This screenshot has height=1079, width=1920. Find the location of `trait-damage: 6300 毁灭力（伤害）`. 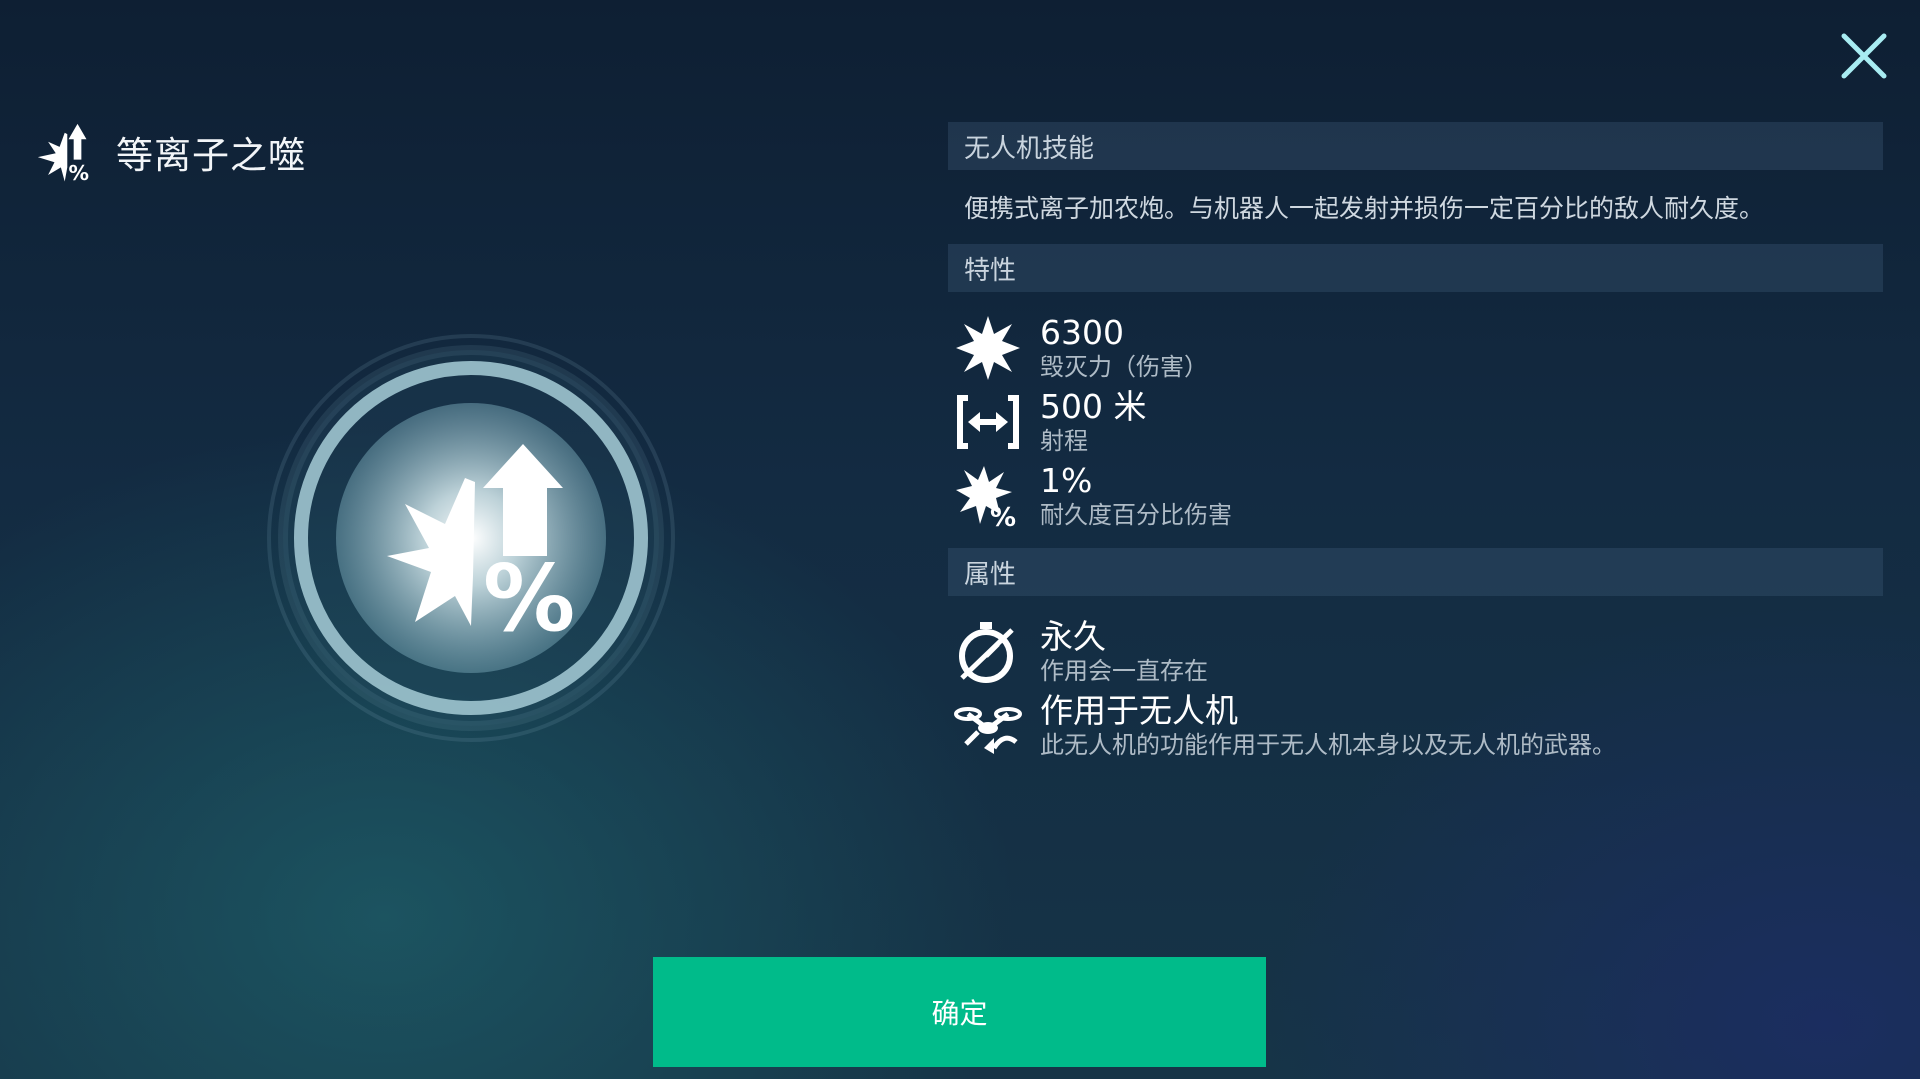

trait-damage: 6300 毁灭力（伤害） is located at coordinates (1415, 351).